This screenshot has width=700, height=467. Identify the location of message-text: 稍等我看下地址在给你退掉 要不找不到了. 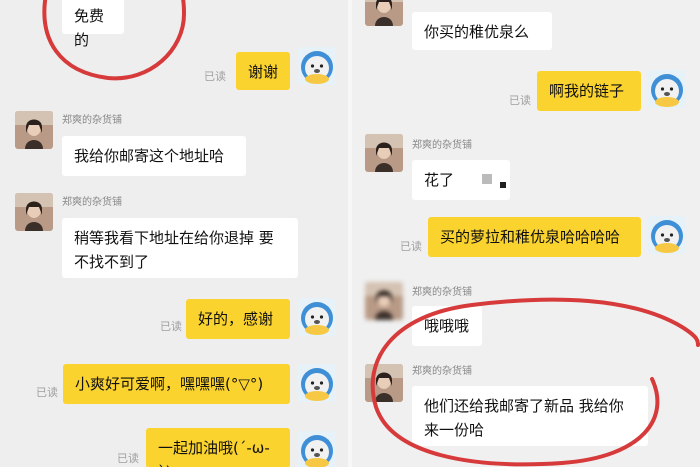
(174, 250).